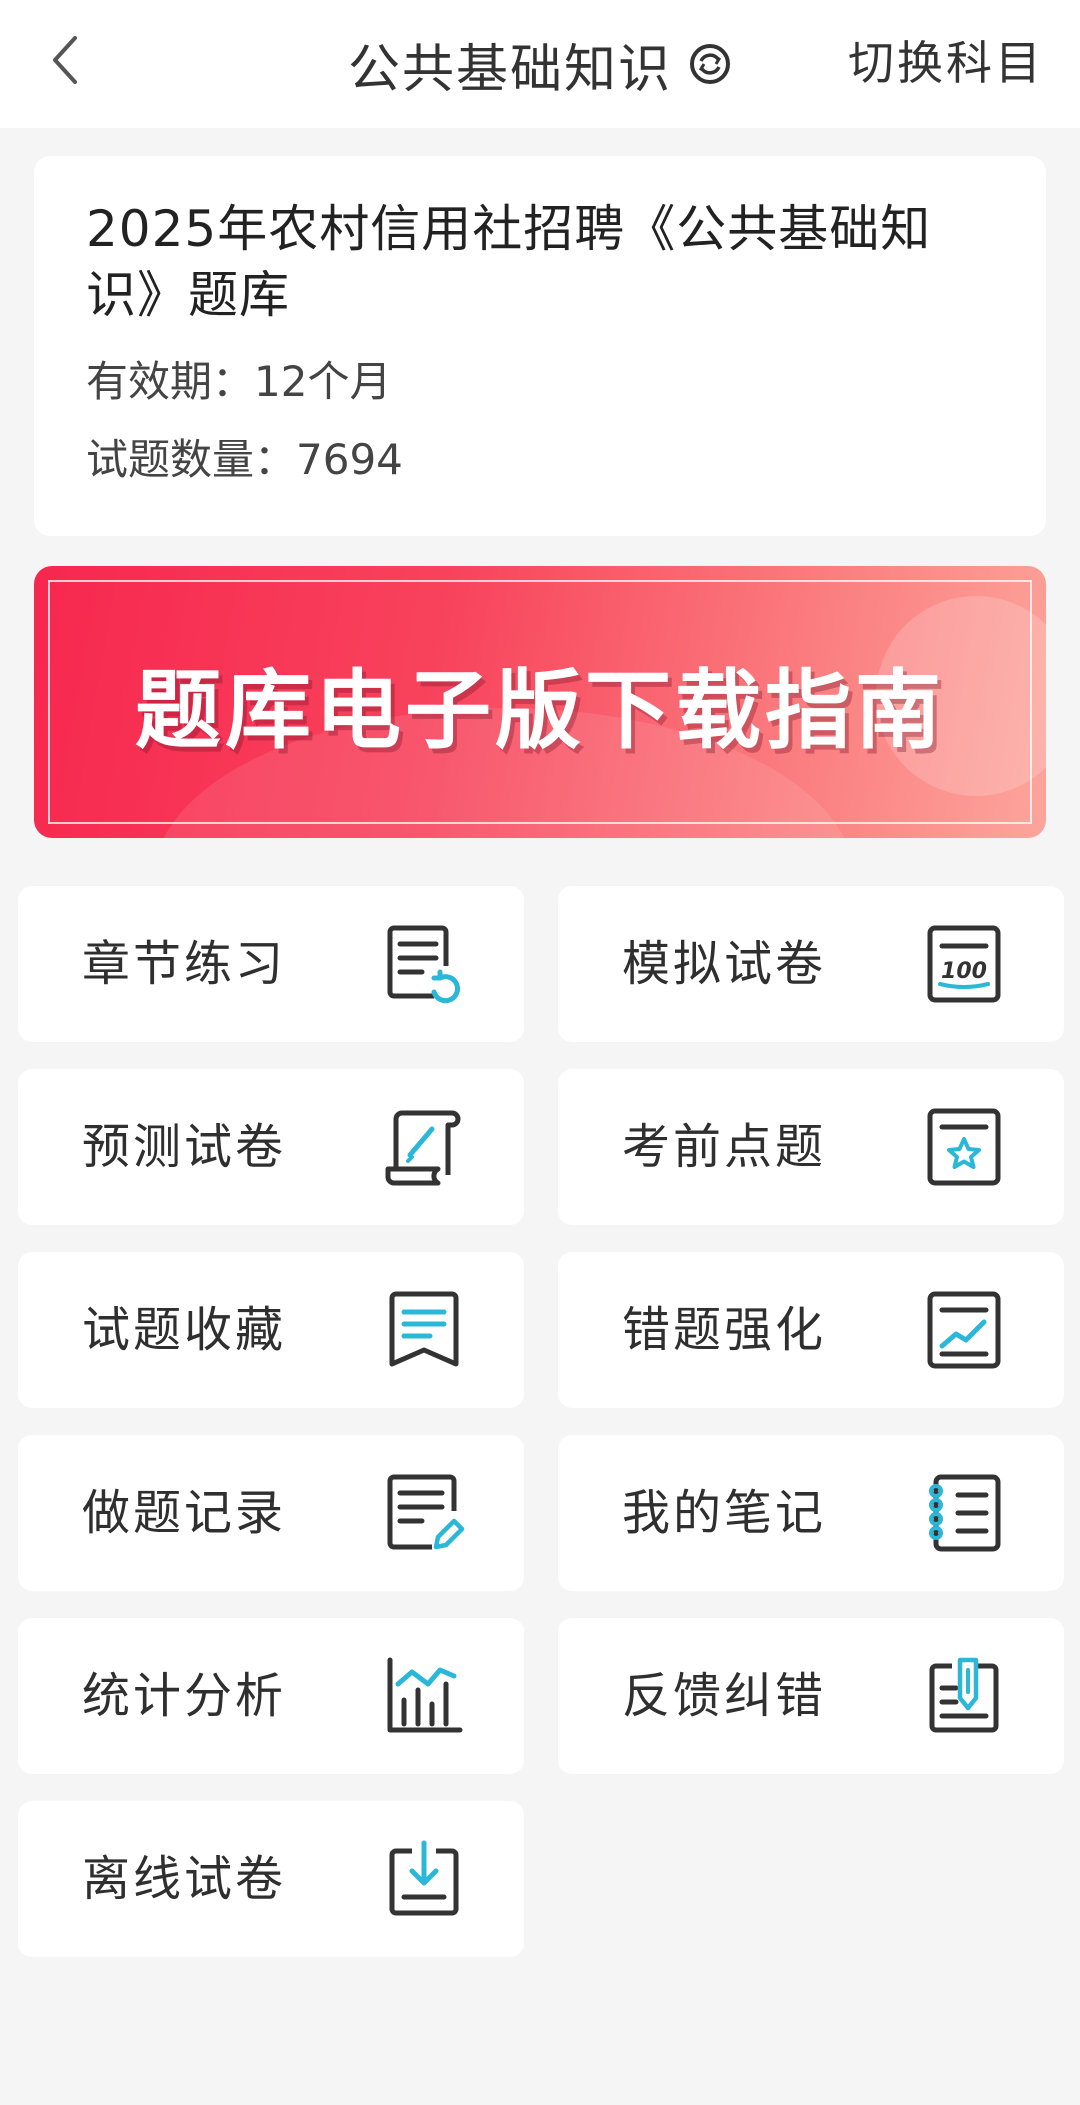  What do you see at coordinates (946, 60) in the screenshot?
I see `switch-subject-button: 切换科目` at bounding box center [946, 60].